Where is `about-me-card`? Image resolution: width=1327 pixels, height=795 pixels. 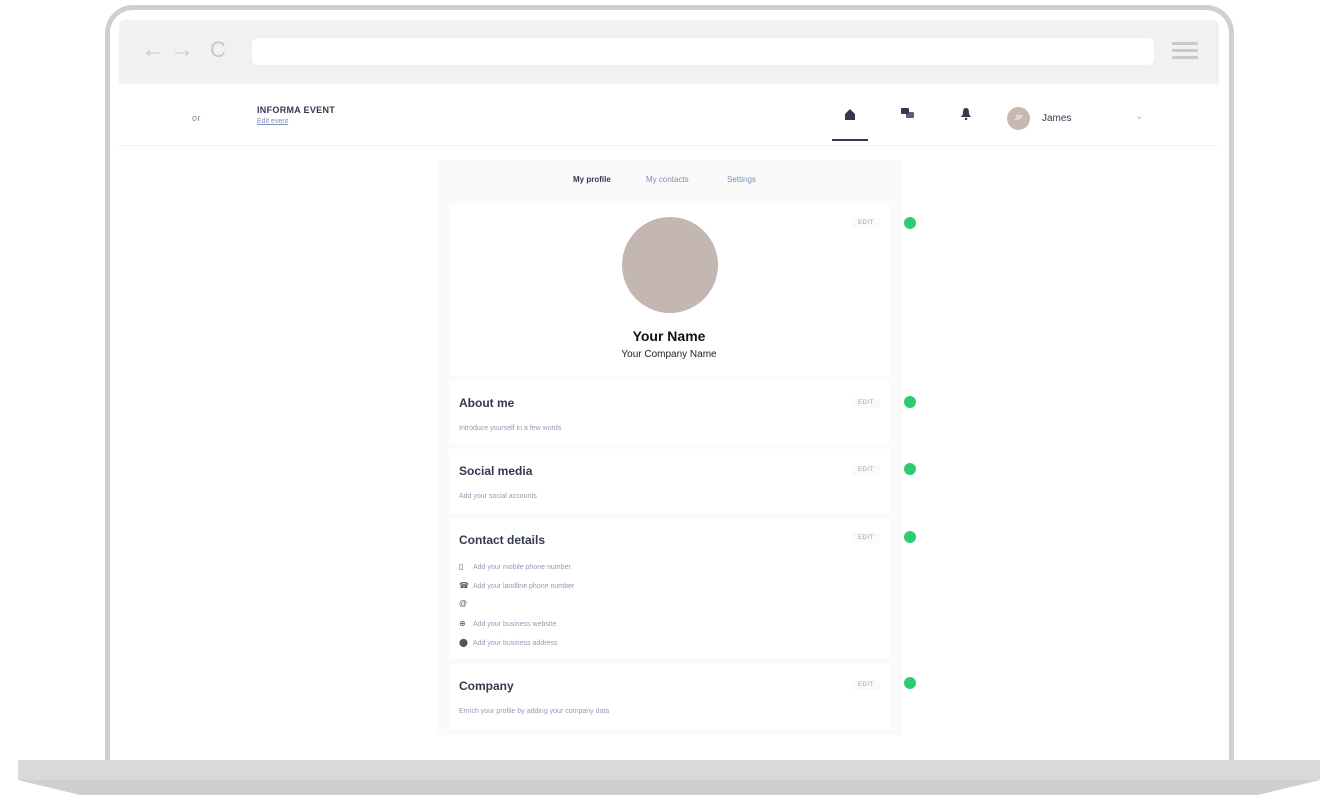 about-me-card is located at coordinates (669, 412).